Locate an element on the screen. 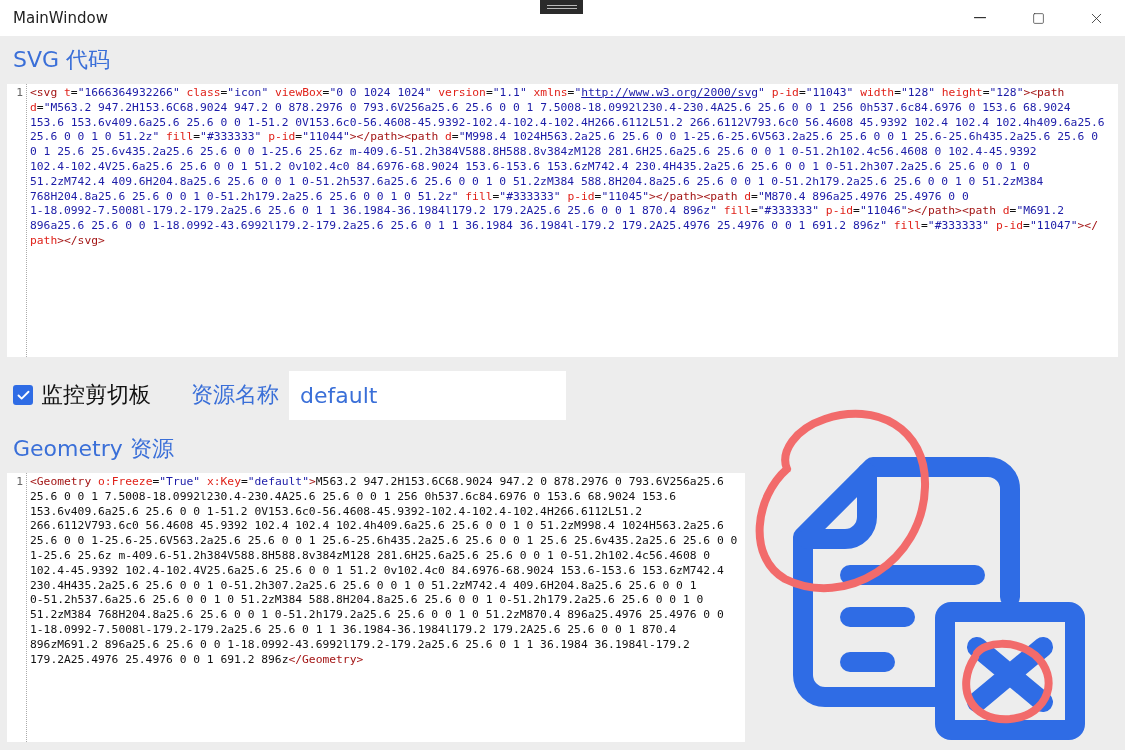  code-line: 153.6v409.6a25.6 25.6 0 0 1-51.2 0V153.6c0-56.4608-45.9392-102.4-102.4-102.4H266.6112L51.2 is located at coordinates (336, 512).